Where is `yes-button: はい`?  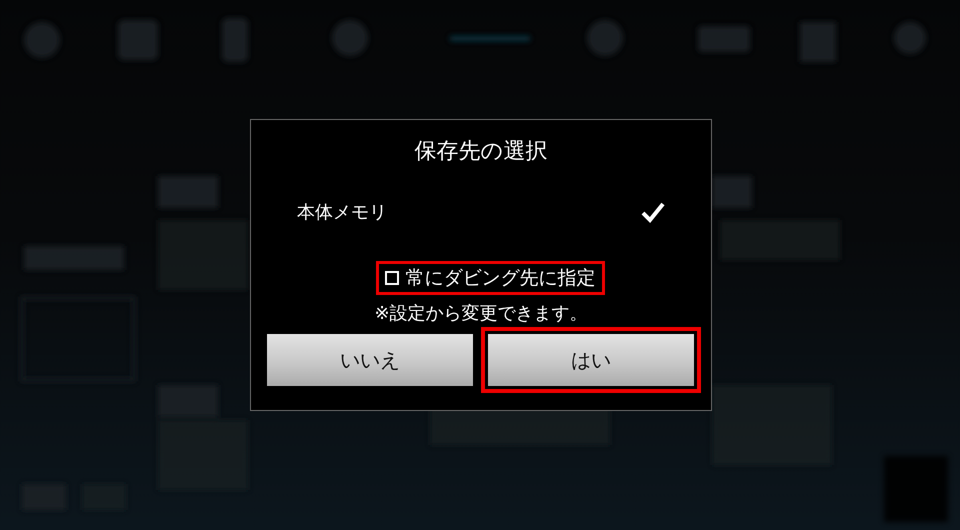 yes-button: はい is located at coordinates (591, 360).